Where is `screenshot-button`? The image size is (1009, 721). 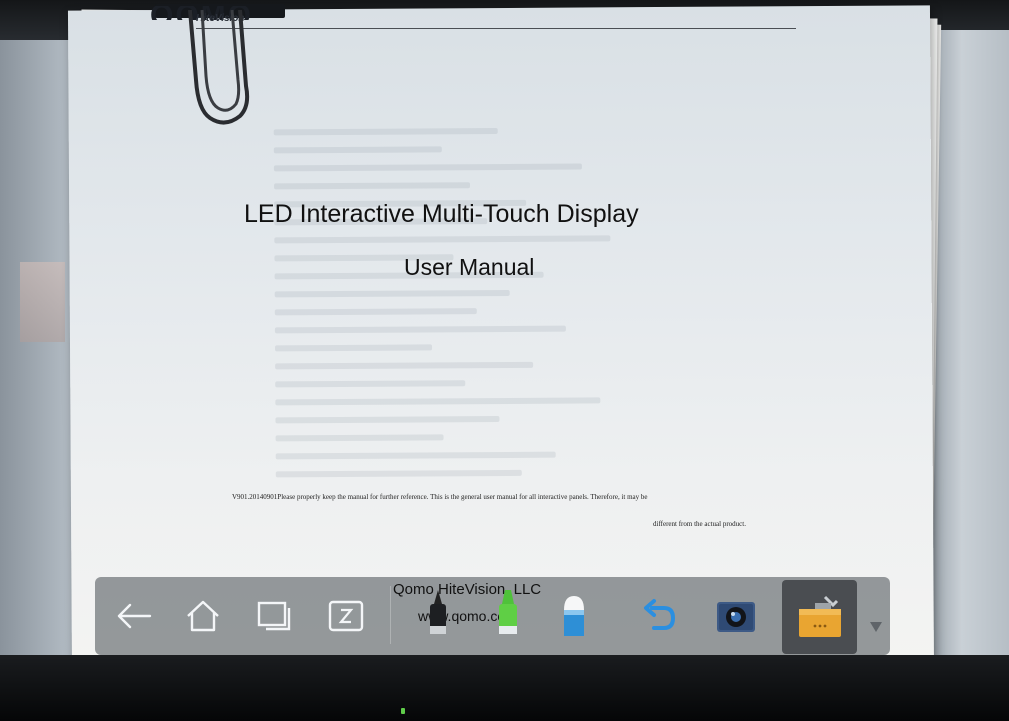
screenshot-button is located at coordinates (736, 616).